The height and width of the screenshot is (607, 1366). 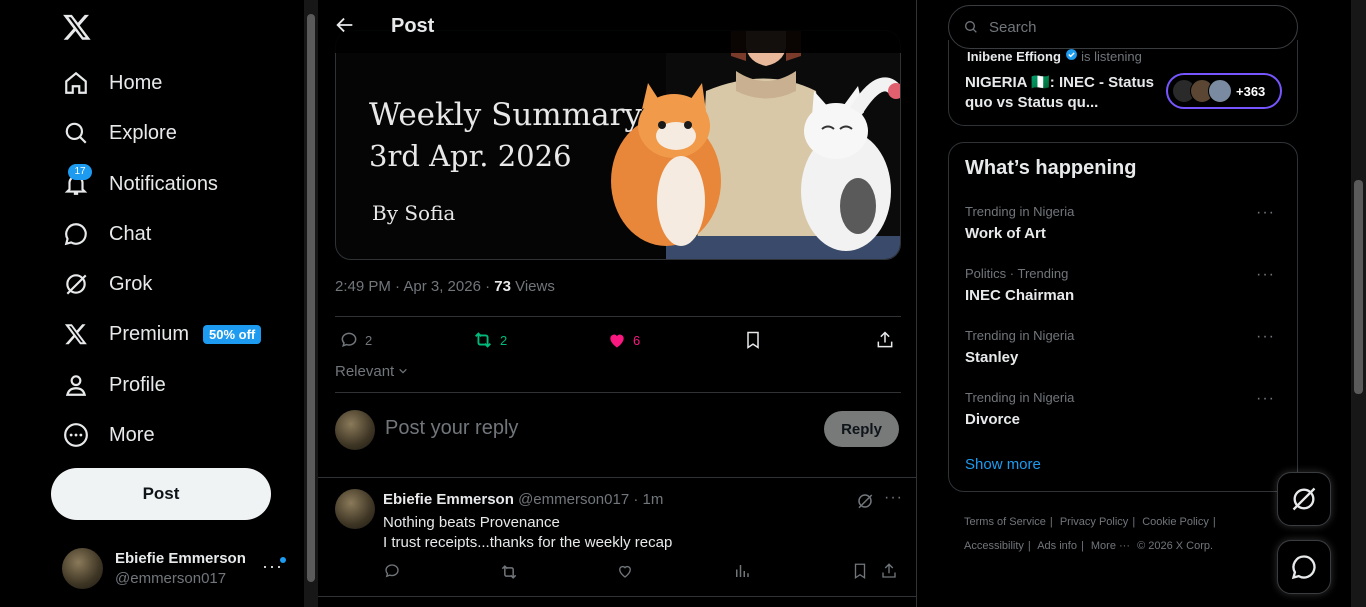 What do you see at coordinates (1057, 546) in the screenshot?
I see `footer-ads-link: Ads info` at bounding box center [1057, 546].